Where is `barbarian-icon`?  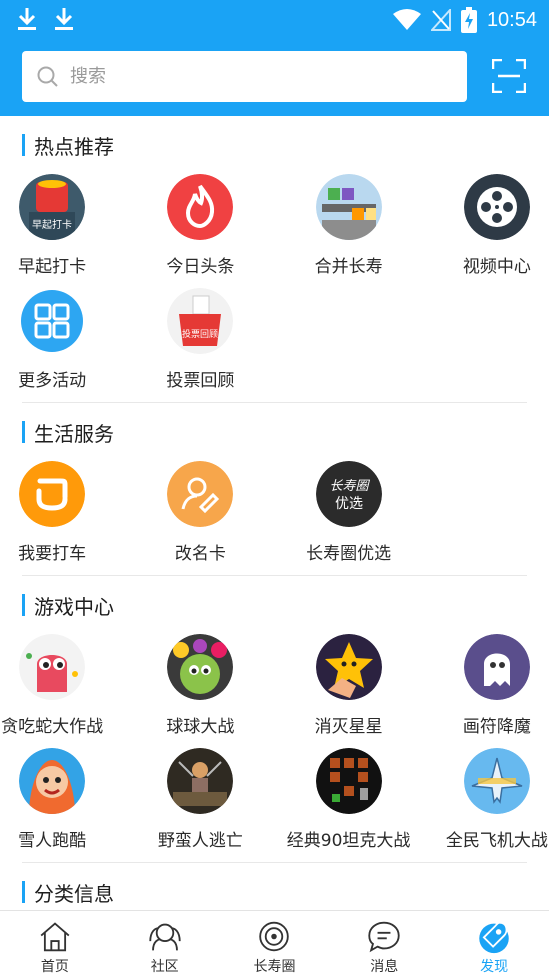 barbarian-icon is located at coordinates (200, 781).